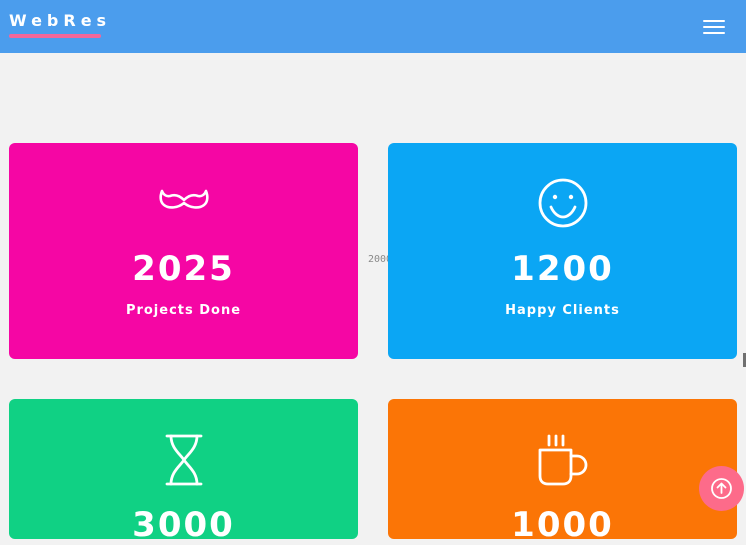  What do you see at coordinates (184, 460) in the screenshot?
I see `hourglass-icon` at bounding box center [184, 460].